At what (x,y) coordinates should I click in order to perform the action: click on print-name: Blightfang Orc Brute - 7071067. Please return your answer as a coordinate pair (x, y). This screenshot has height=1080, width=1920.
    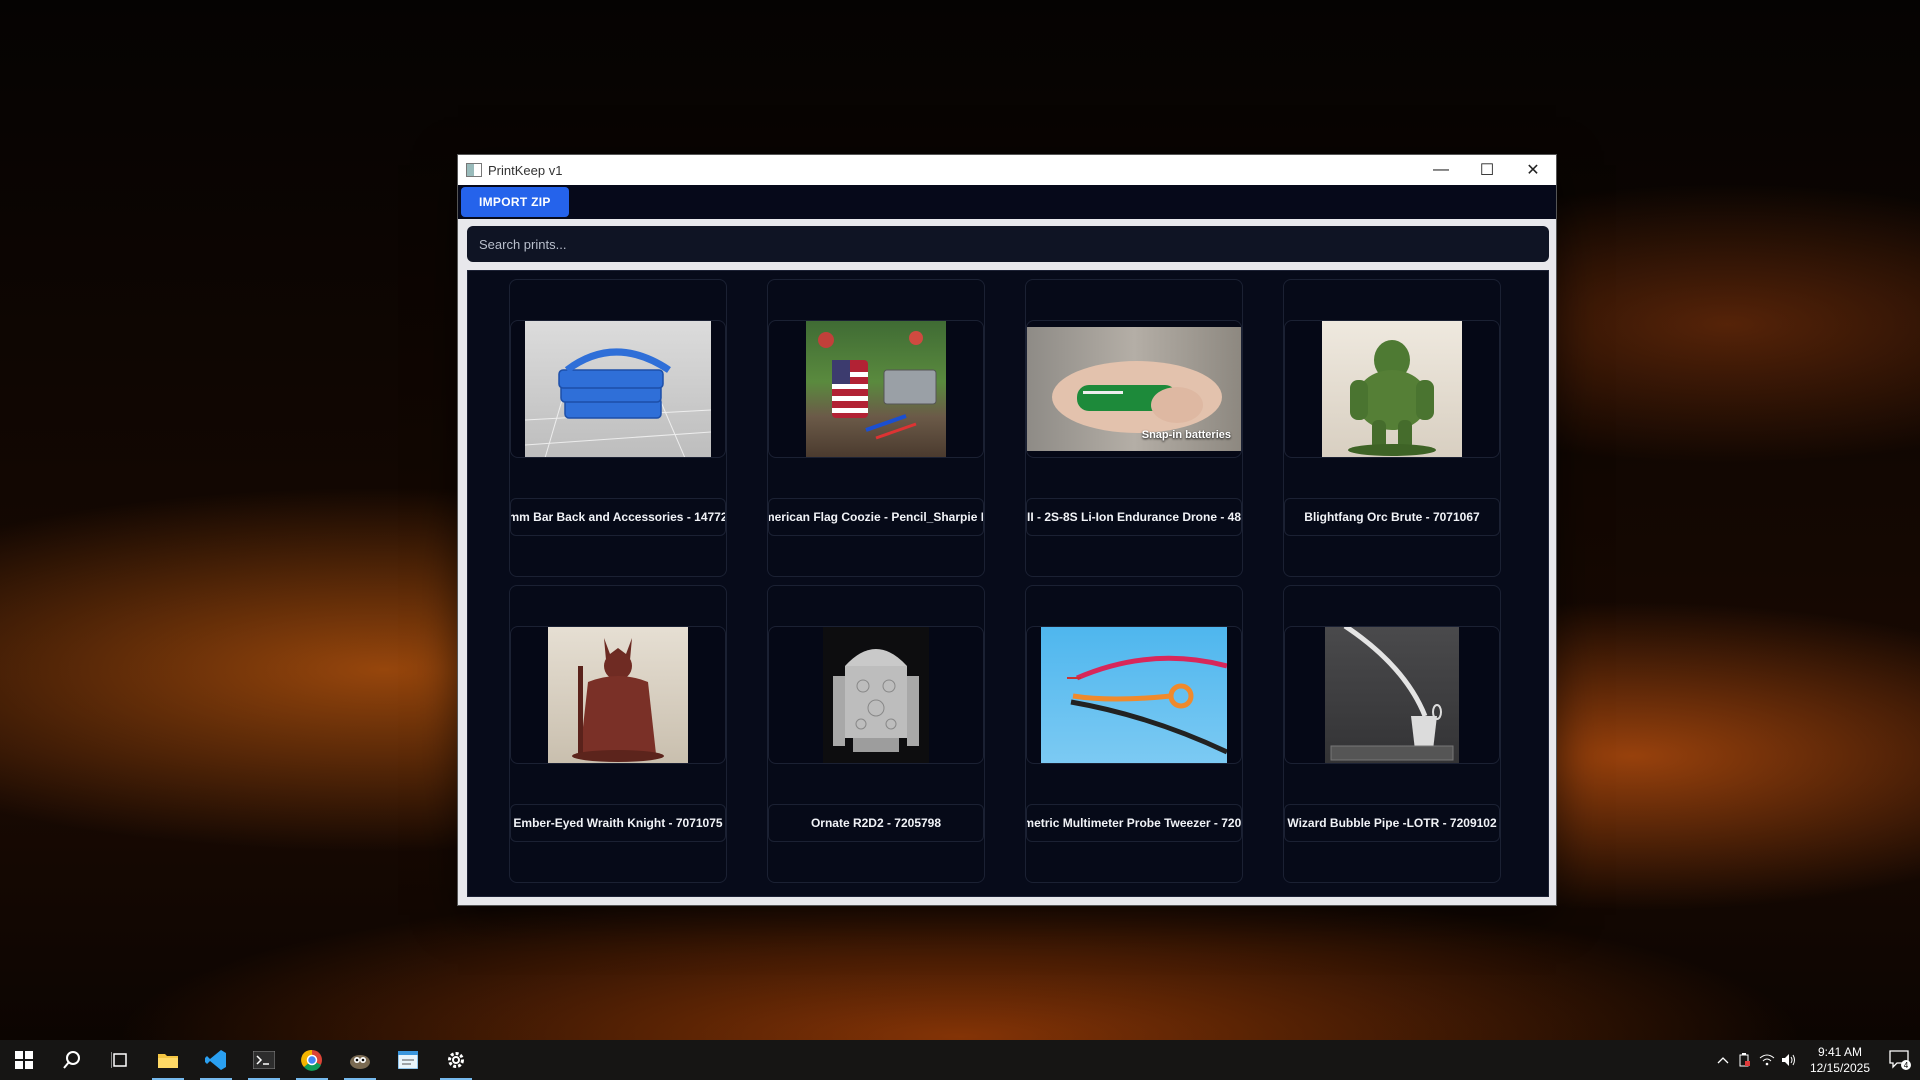
    Looking at the image, I should click on (1392, 517).